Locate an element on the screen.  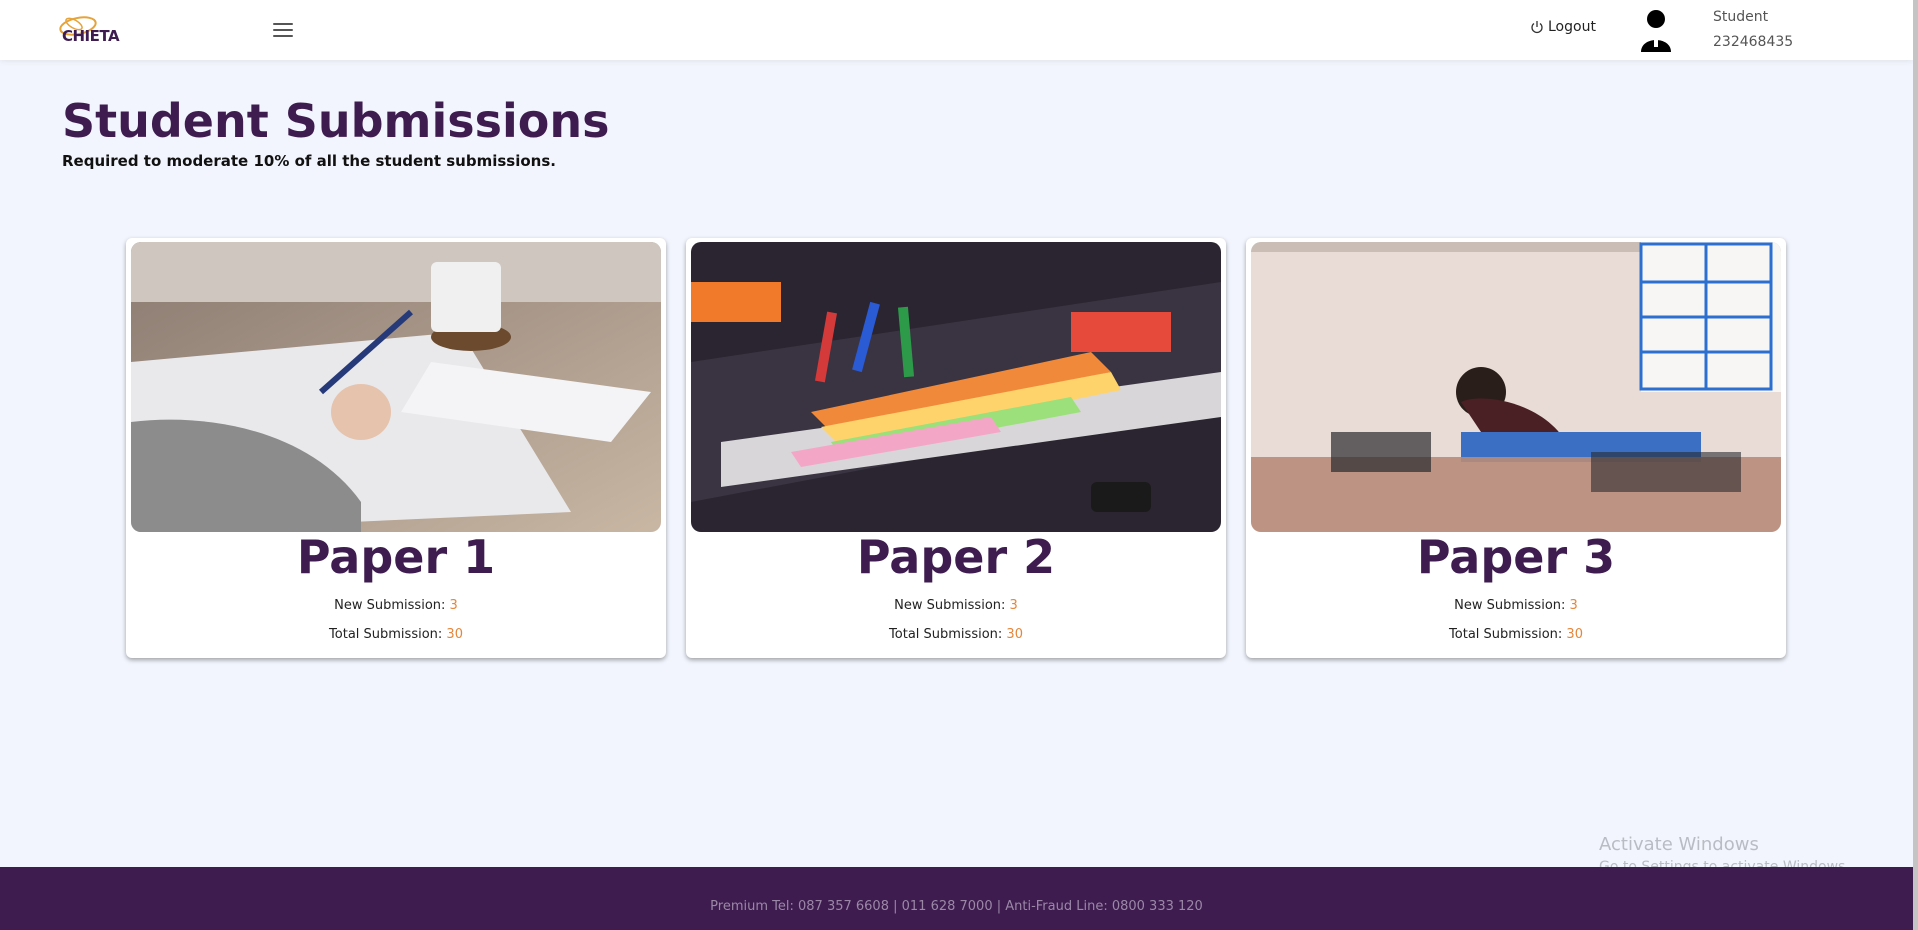
chieta-logo: CHIETA is located at coordinates (91, 30).